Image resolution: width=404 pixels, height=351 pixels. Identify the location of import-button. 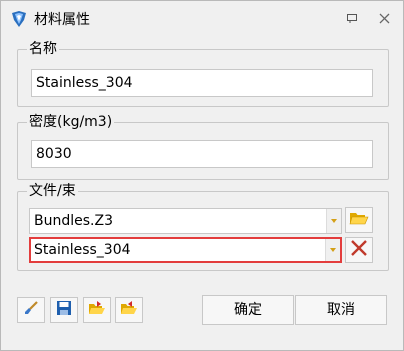
(97, 310).